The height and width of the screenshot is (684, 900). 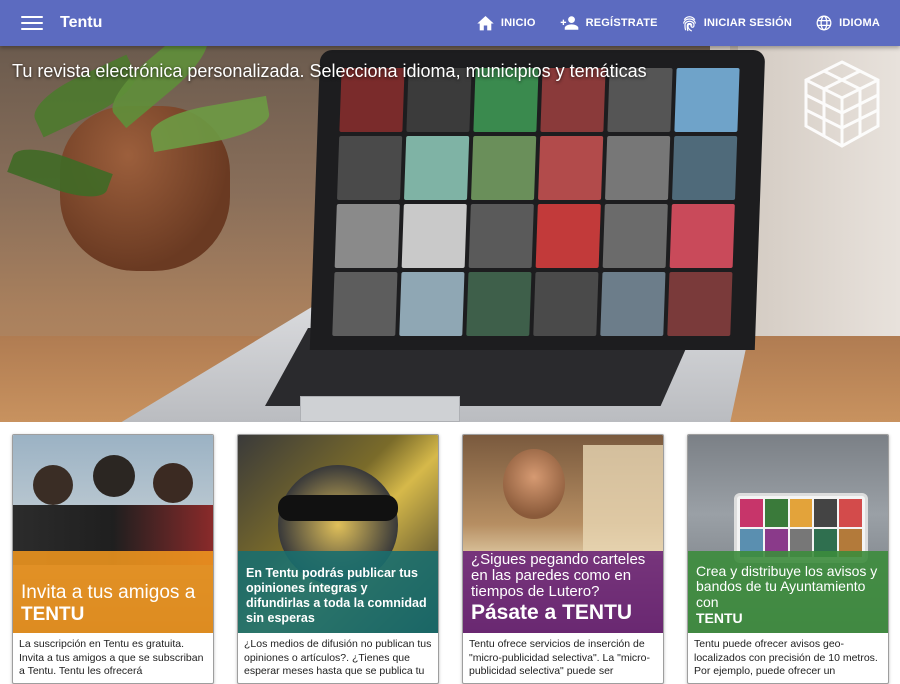 What do you see at coordinates (81, 23) in the screenshot?
I see `app-title: Tentu` at bounding box center [81, 23].